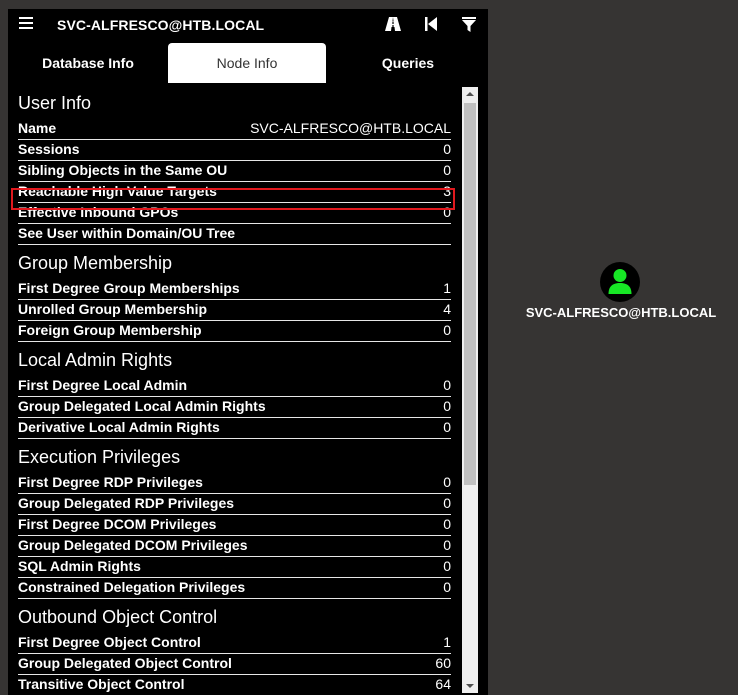  I want to click on table-row: Group Delegated RDP Privileges 0, so click(234, 504).